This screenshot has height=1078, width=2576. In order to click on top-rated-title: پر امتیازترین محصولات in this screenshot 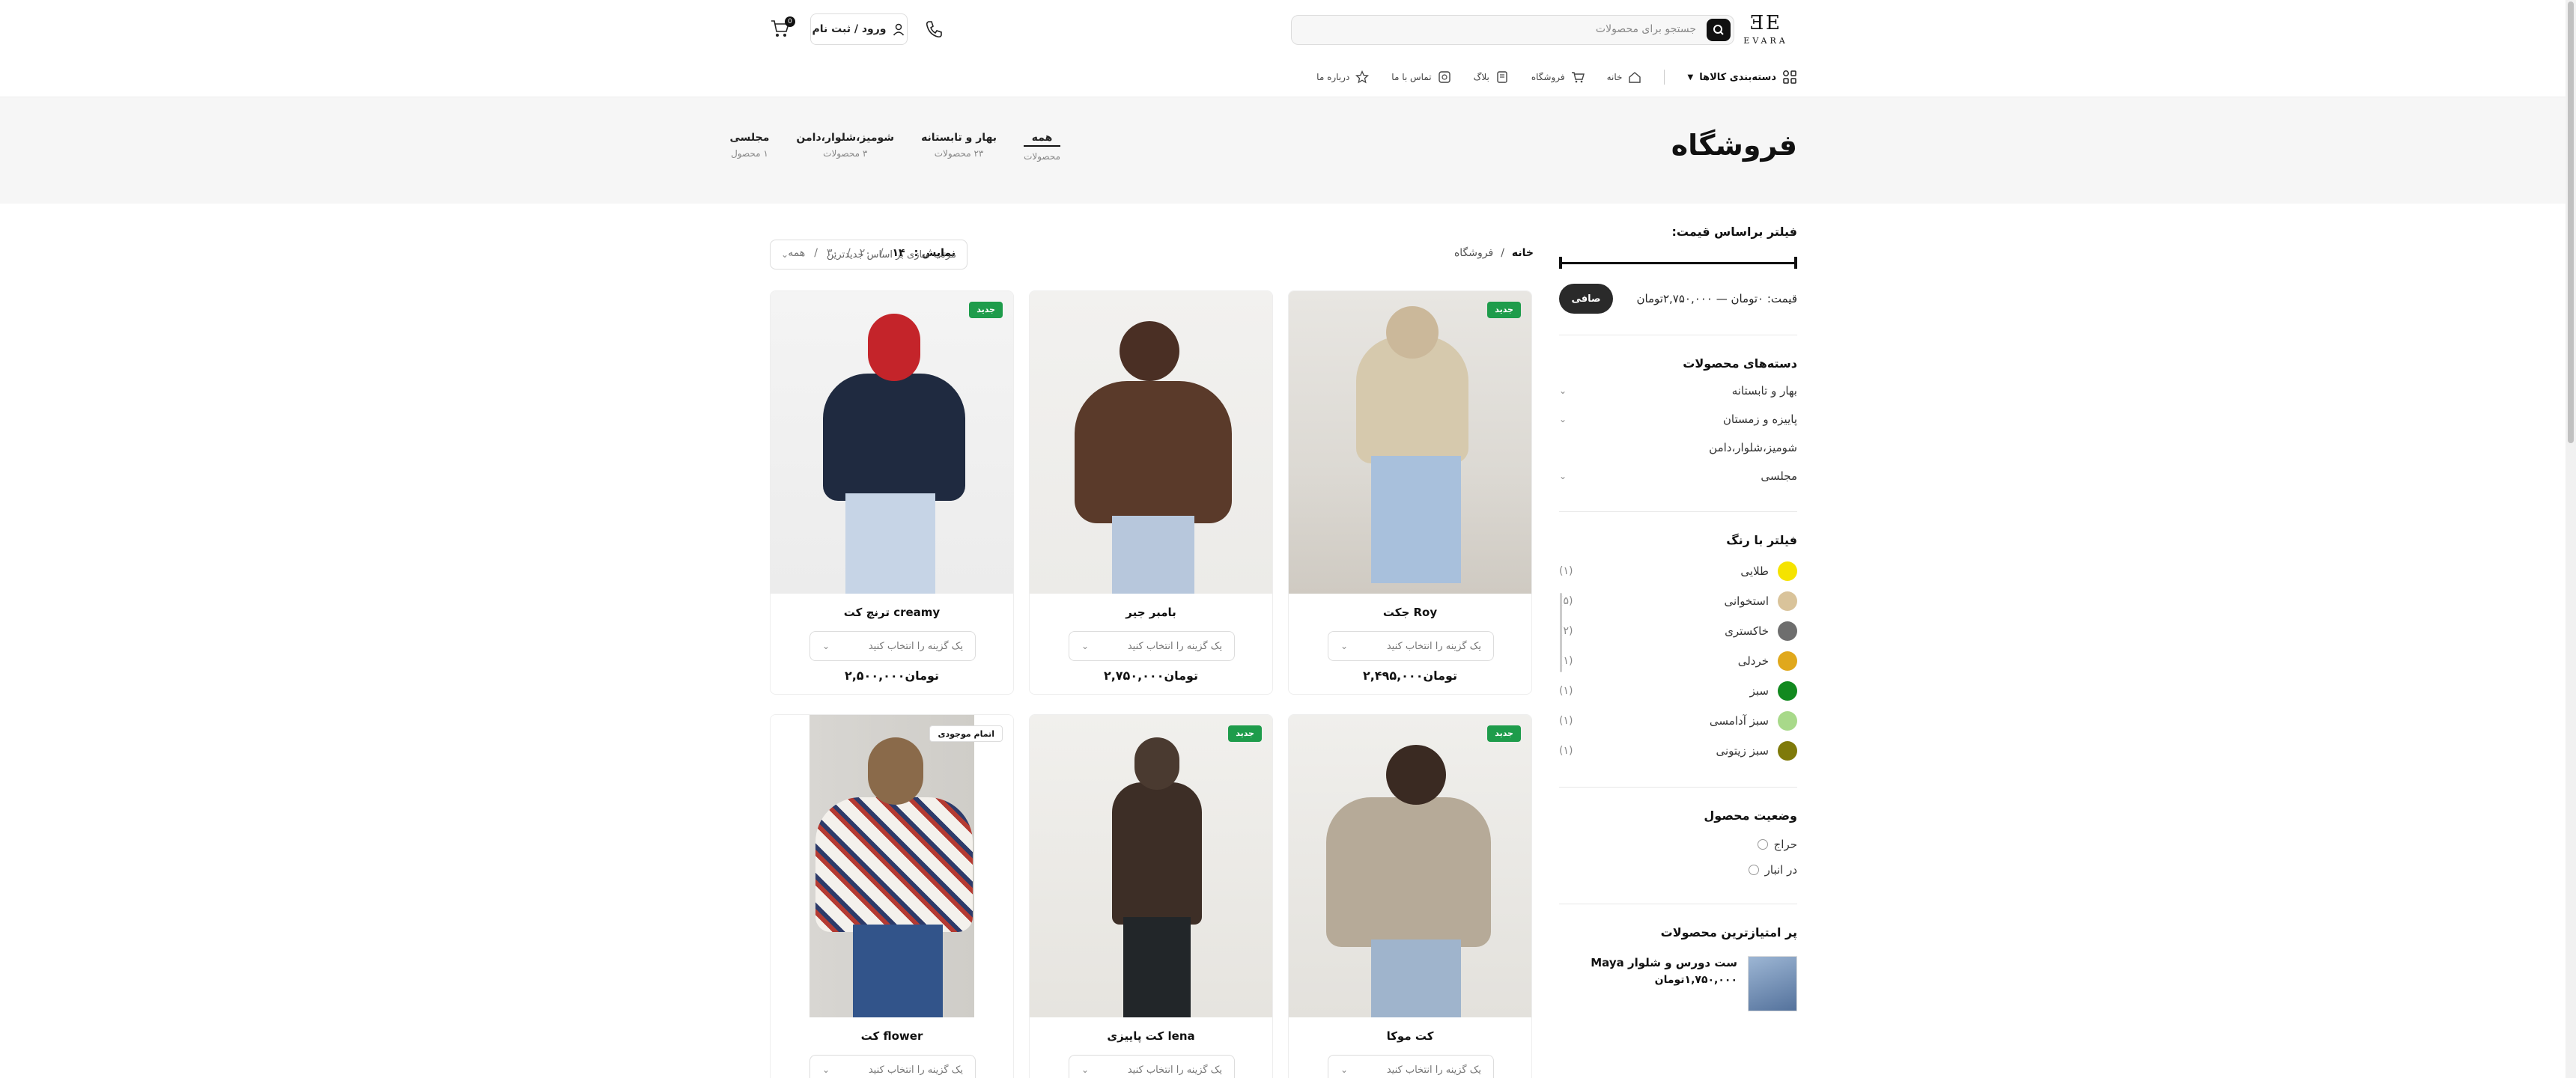, I will do `click(1728, 932)`.